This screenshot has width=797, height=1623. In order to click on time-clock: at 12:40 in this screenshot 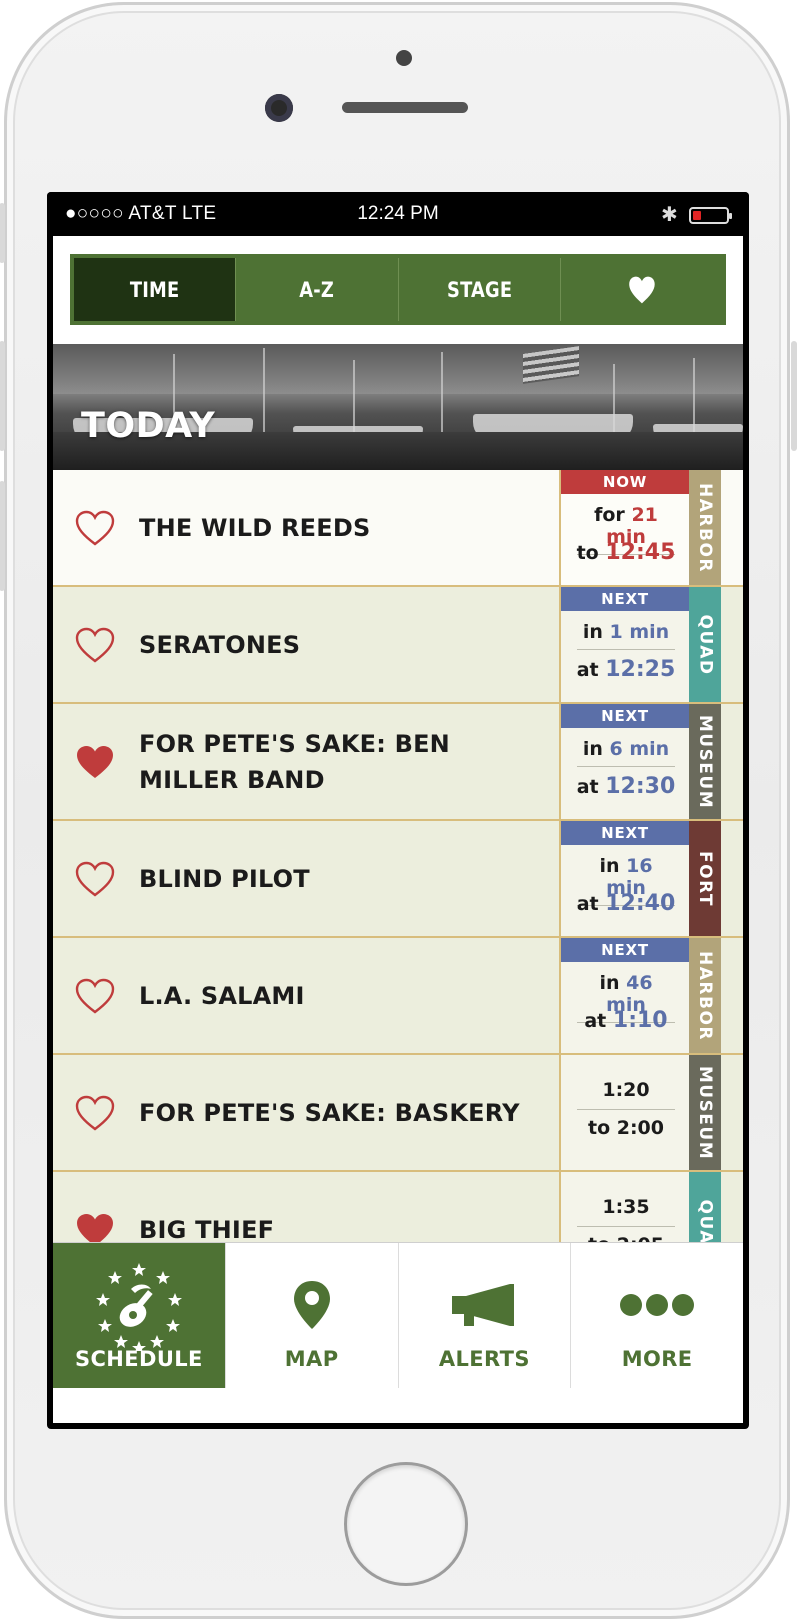, I will do `click(626, 903)`.